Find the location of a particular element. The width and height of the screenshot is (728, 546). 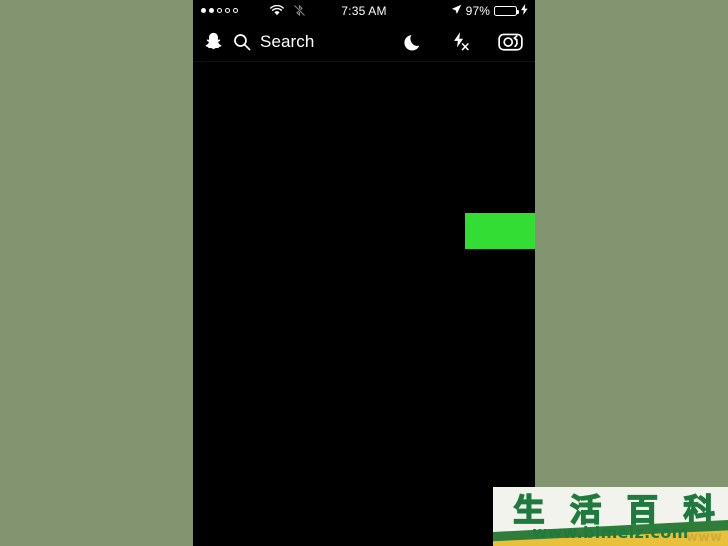

search-input: Search is located at coordinates (287, 42).